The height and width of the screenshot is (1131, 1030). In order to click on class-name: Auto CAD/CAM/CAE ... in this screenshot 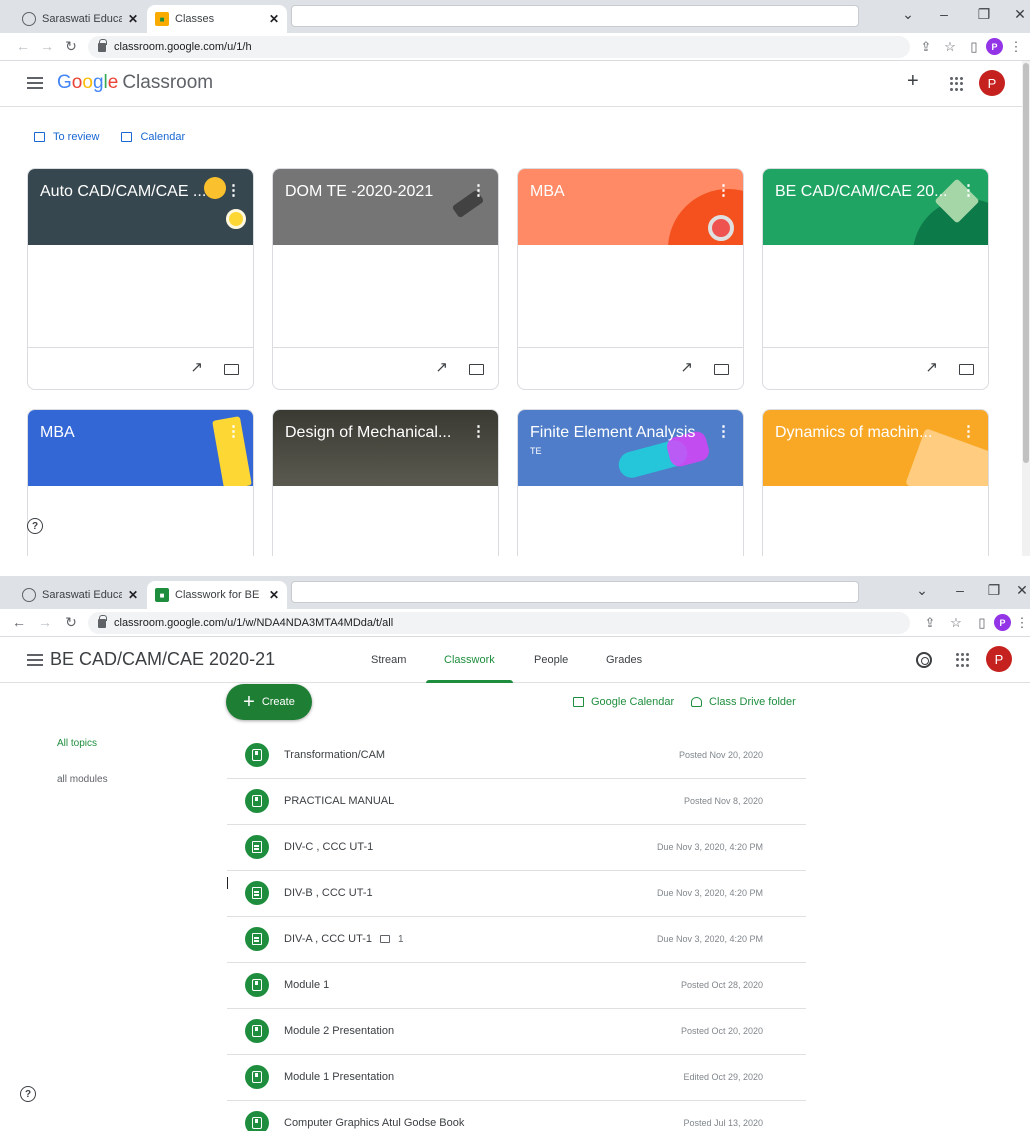, I will do `click(123, 192)`.